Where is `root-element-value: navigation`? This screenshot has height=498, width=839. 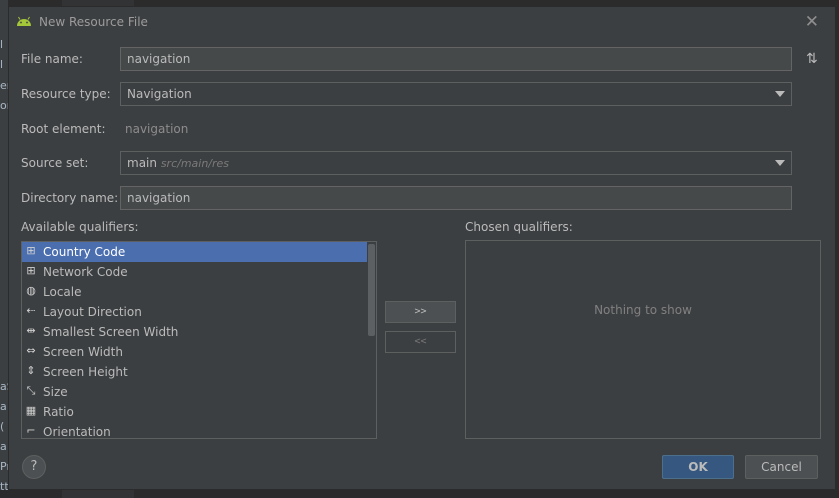 root-element-value: navigation is located at coordinates (157, 129).